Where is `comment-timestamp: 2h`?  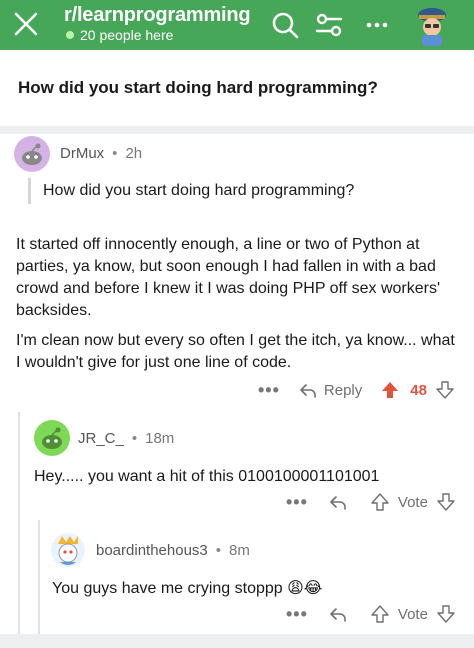
comment-timestamp: 2h is located at coordinates (134, 153).